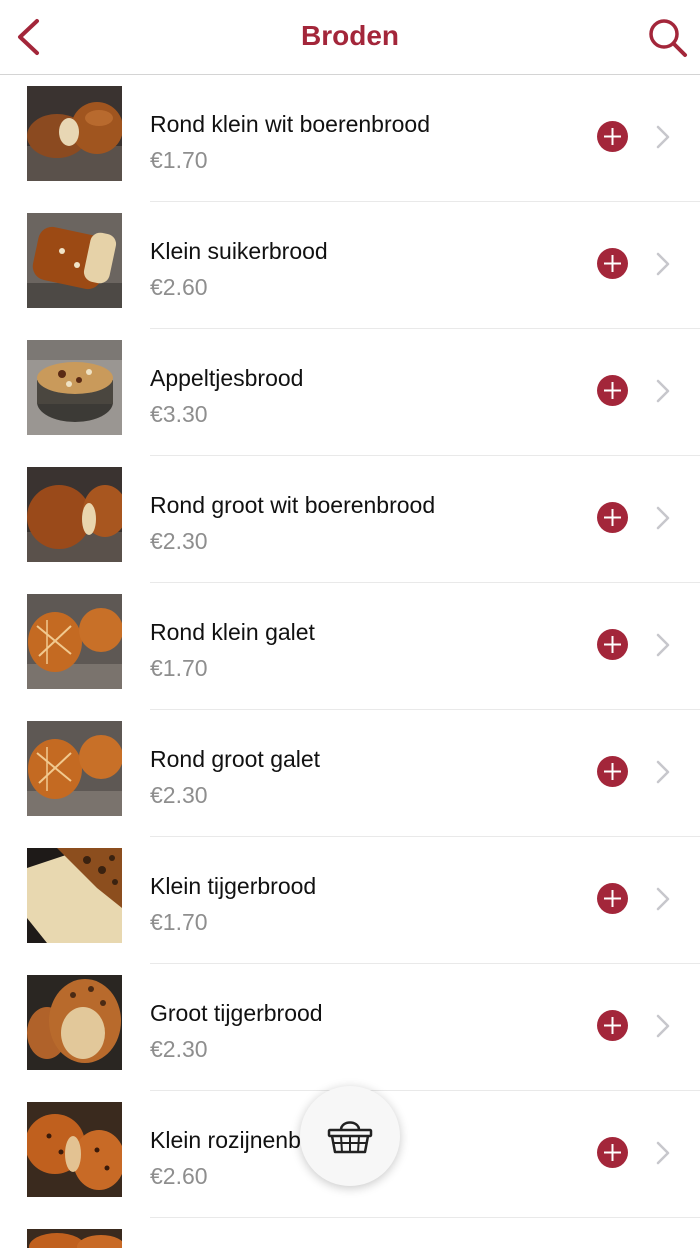 The image size is (700, 1248). I want to click on product-name: Rond klein wit boerenbrood, so click(290, 124).